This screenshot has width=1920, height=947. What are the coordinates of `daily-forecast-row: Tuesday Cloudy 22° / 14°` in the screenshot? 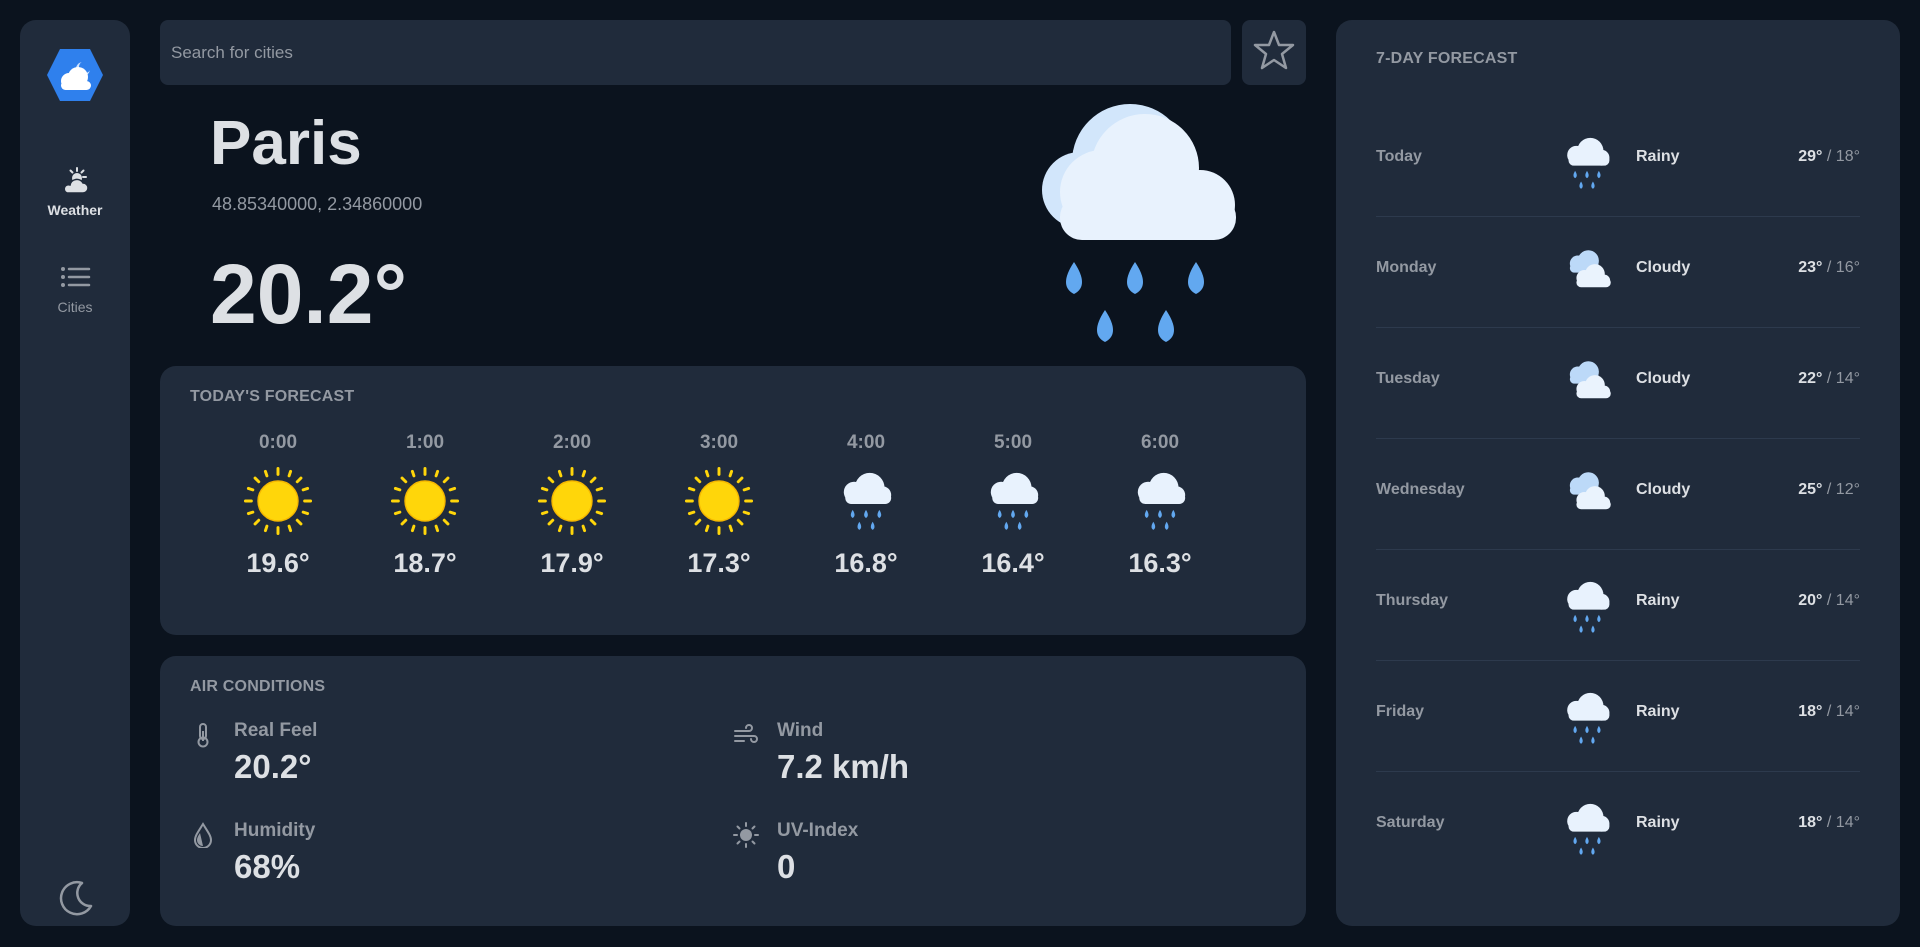 It's located at (1618, 383).